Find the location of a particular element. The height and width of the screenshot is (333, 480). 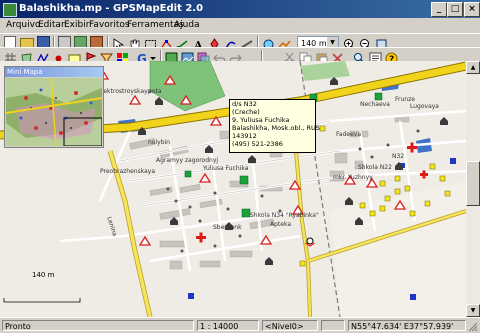

menu-editar: Editar is located at coordinates (51, 25).